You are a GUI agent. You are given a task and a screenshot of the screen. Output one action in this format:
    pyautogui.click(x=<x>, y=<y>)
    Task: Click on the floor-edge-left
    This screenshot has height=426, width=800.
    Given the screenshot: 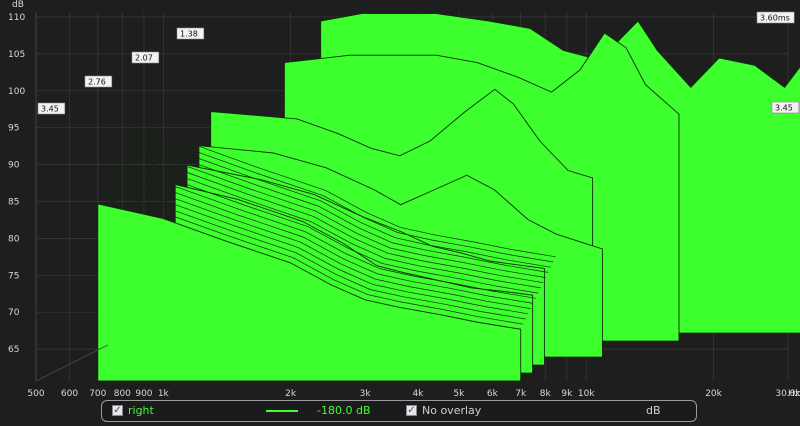 What is the action you would take?
    pyautogui.click(x=72, y=363)
    